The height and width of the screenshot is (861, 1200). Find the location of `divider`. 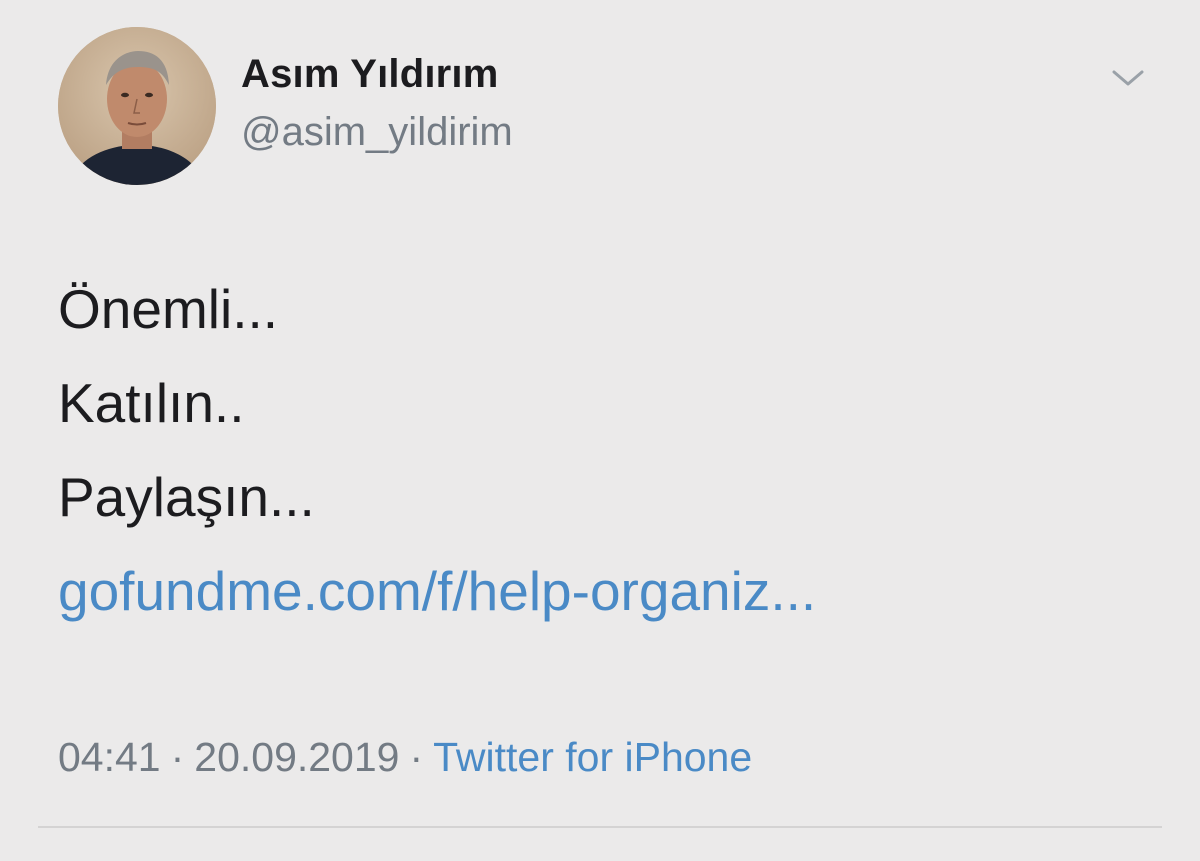

divider is located at coordinates (600, 827).